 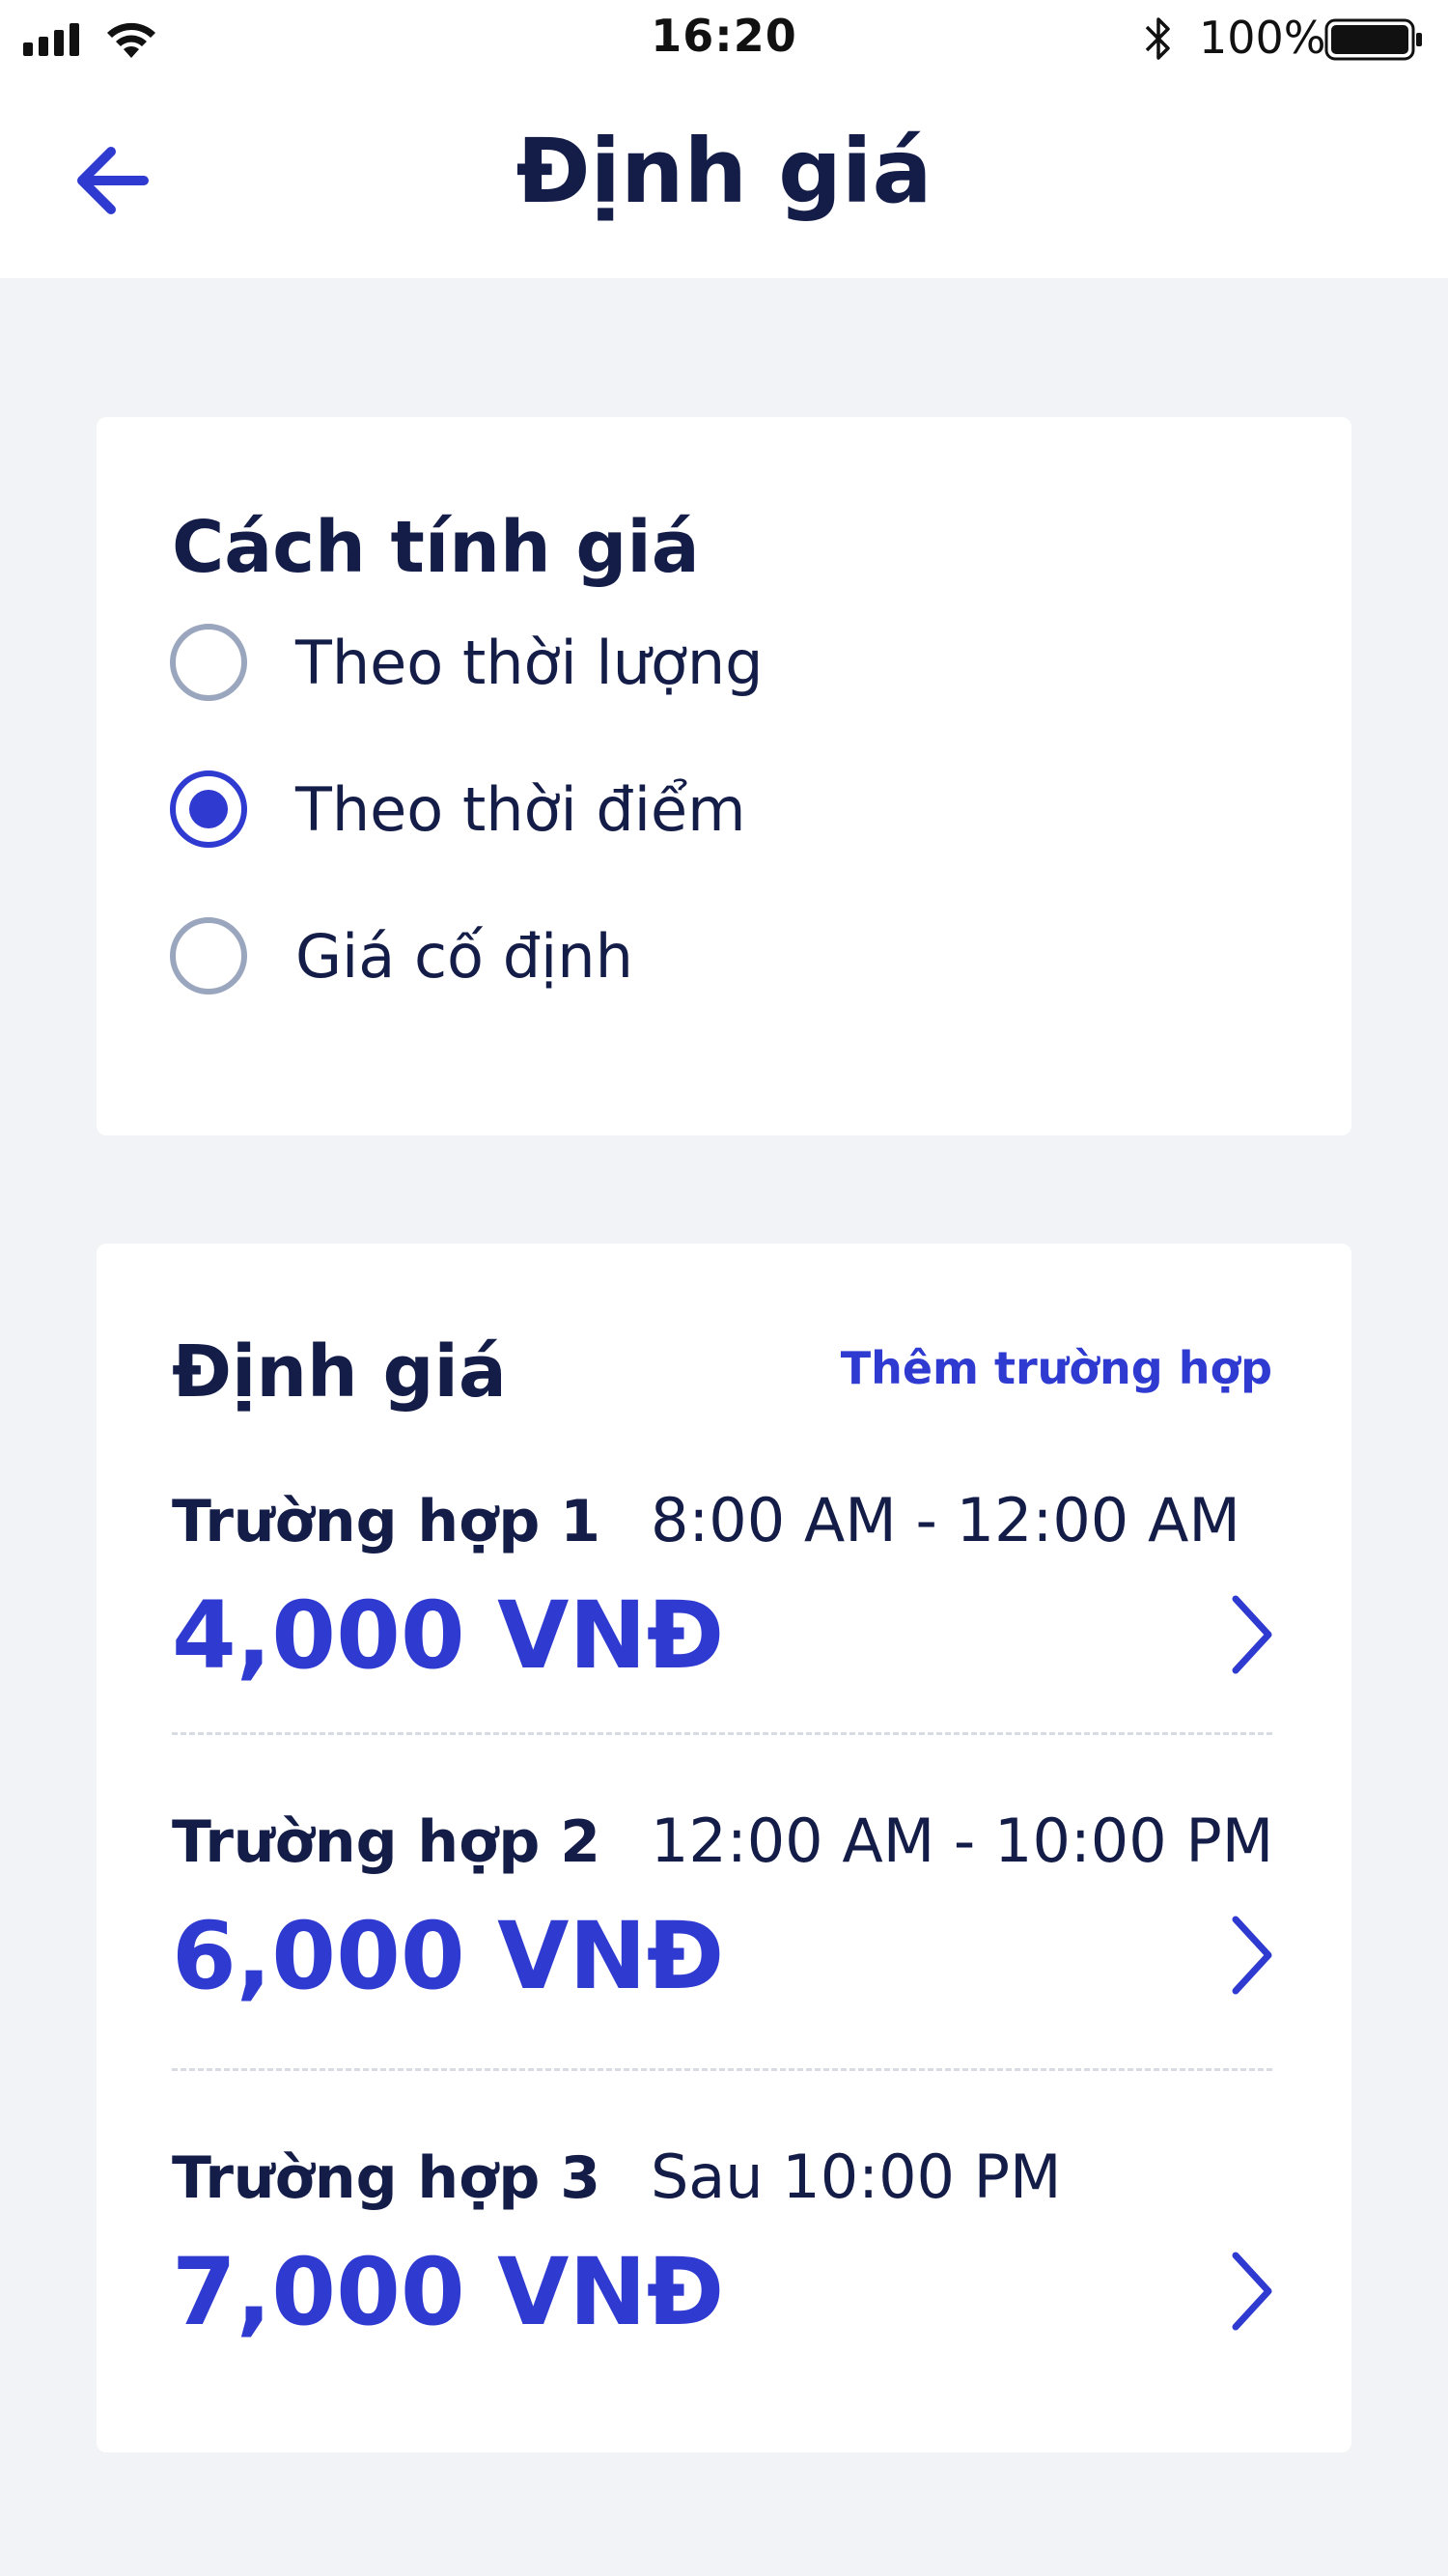 What do you see at coordinates (945, 1520) in the screenshot?
I see `case-time-range: 8:00 AM - 12:00 AM` at bounding box center [945, 1520].